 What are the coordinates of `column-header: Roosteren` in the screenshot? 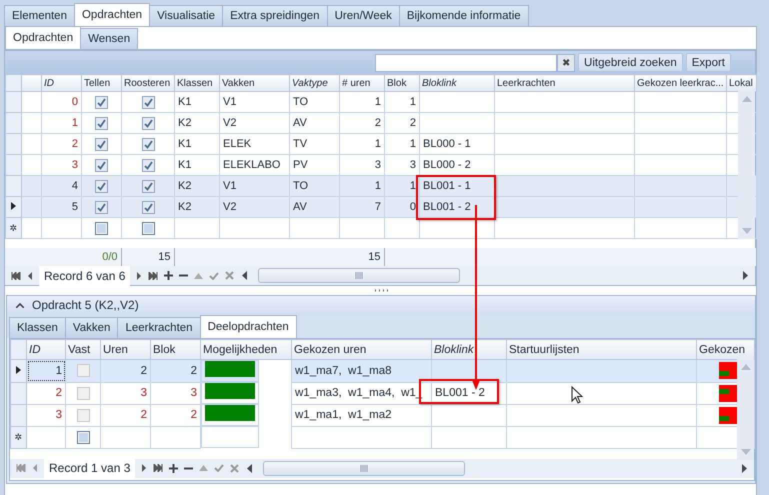 It's located at (148, 83).